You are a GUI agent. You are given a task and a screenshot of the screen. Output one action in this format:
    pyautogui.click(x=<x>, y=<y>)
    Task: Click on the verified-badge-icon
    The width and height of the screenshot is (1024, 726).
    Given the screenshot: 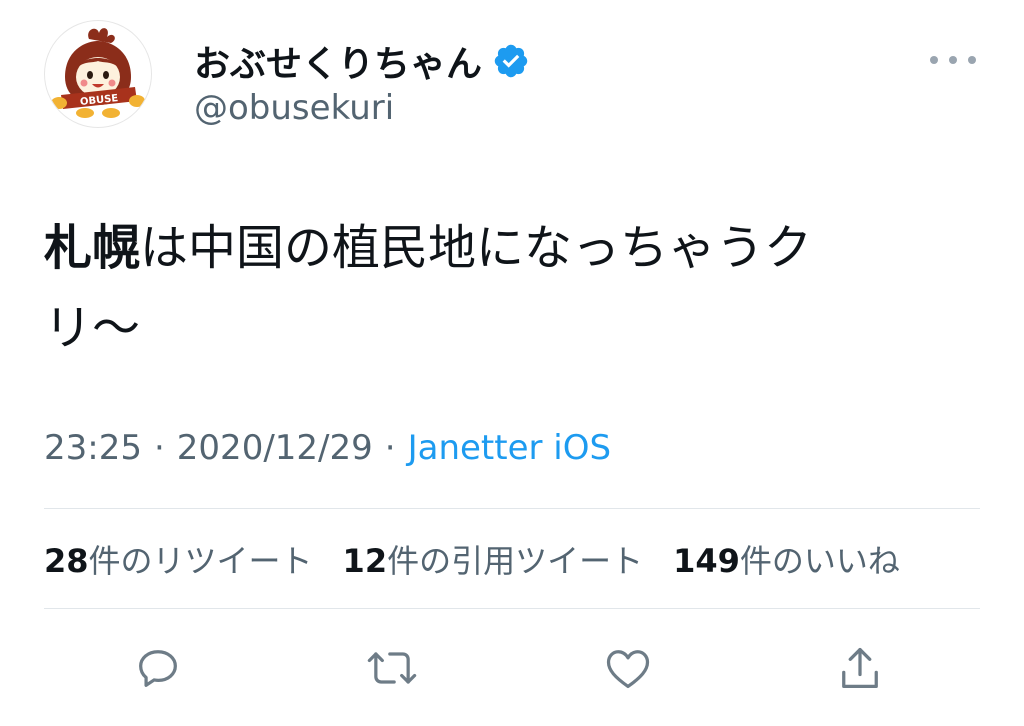 What is the action you would take?
    pyautogui.click(x=511, y=61)
    